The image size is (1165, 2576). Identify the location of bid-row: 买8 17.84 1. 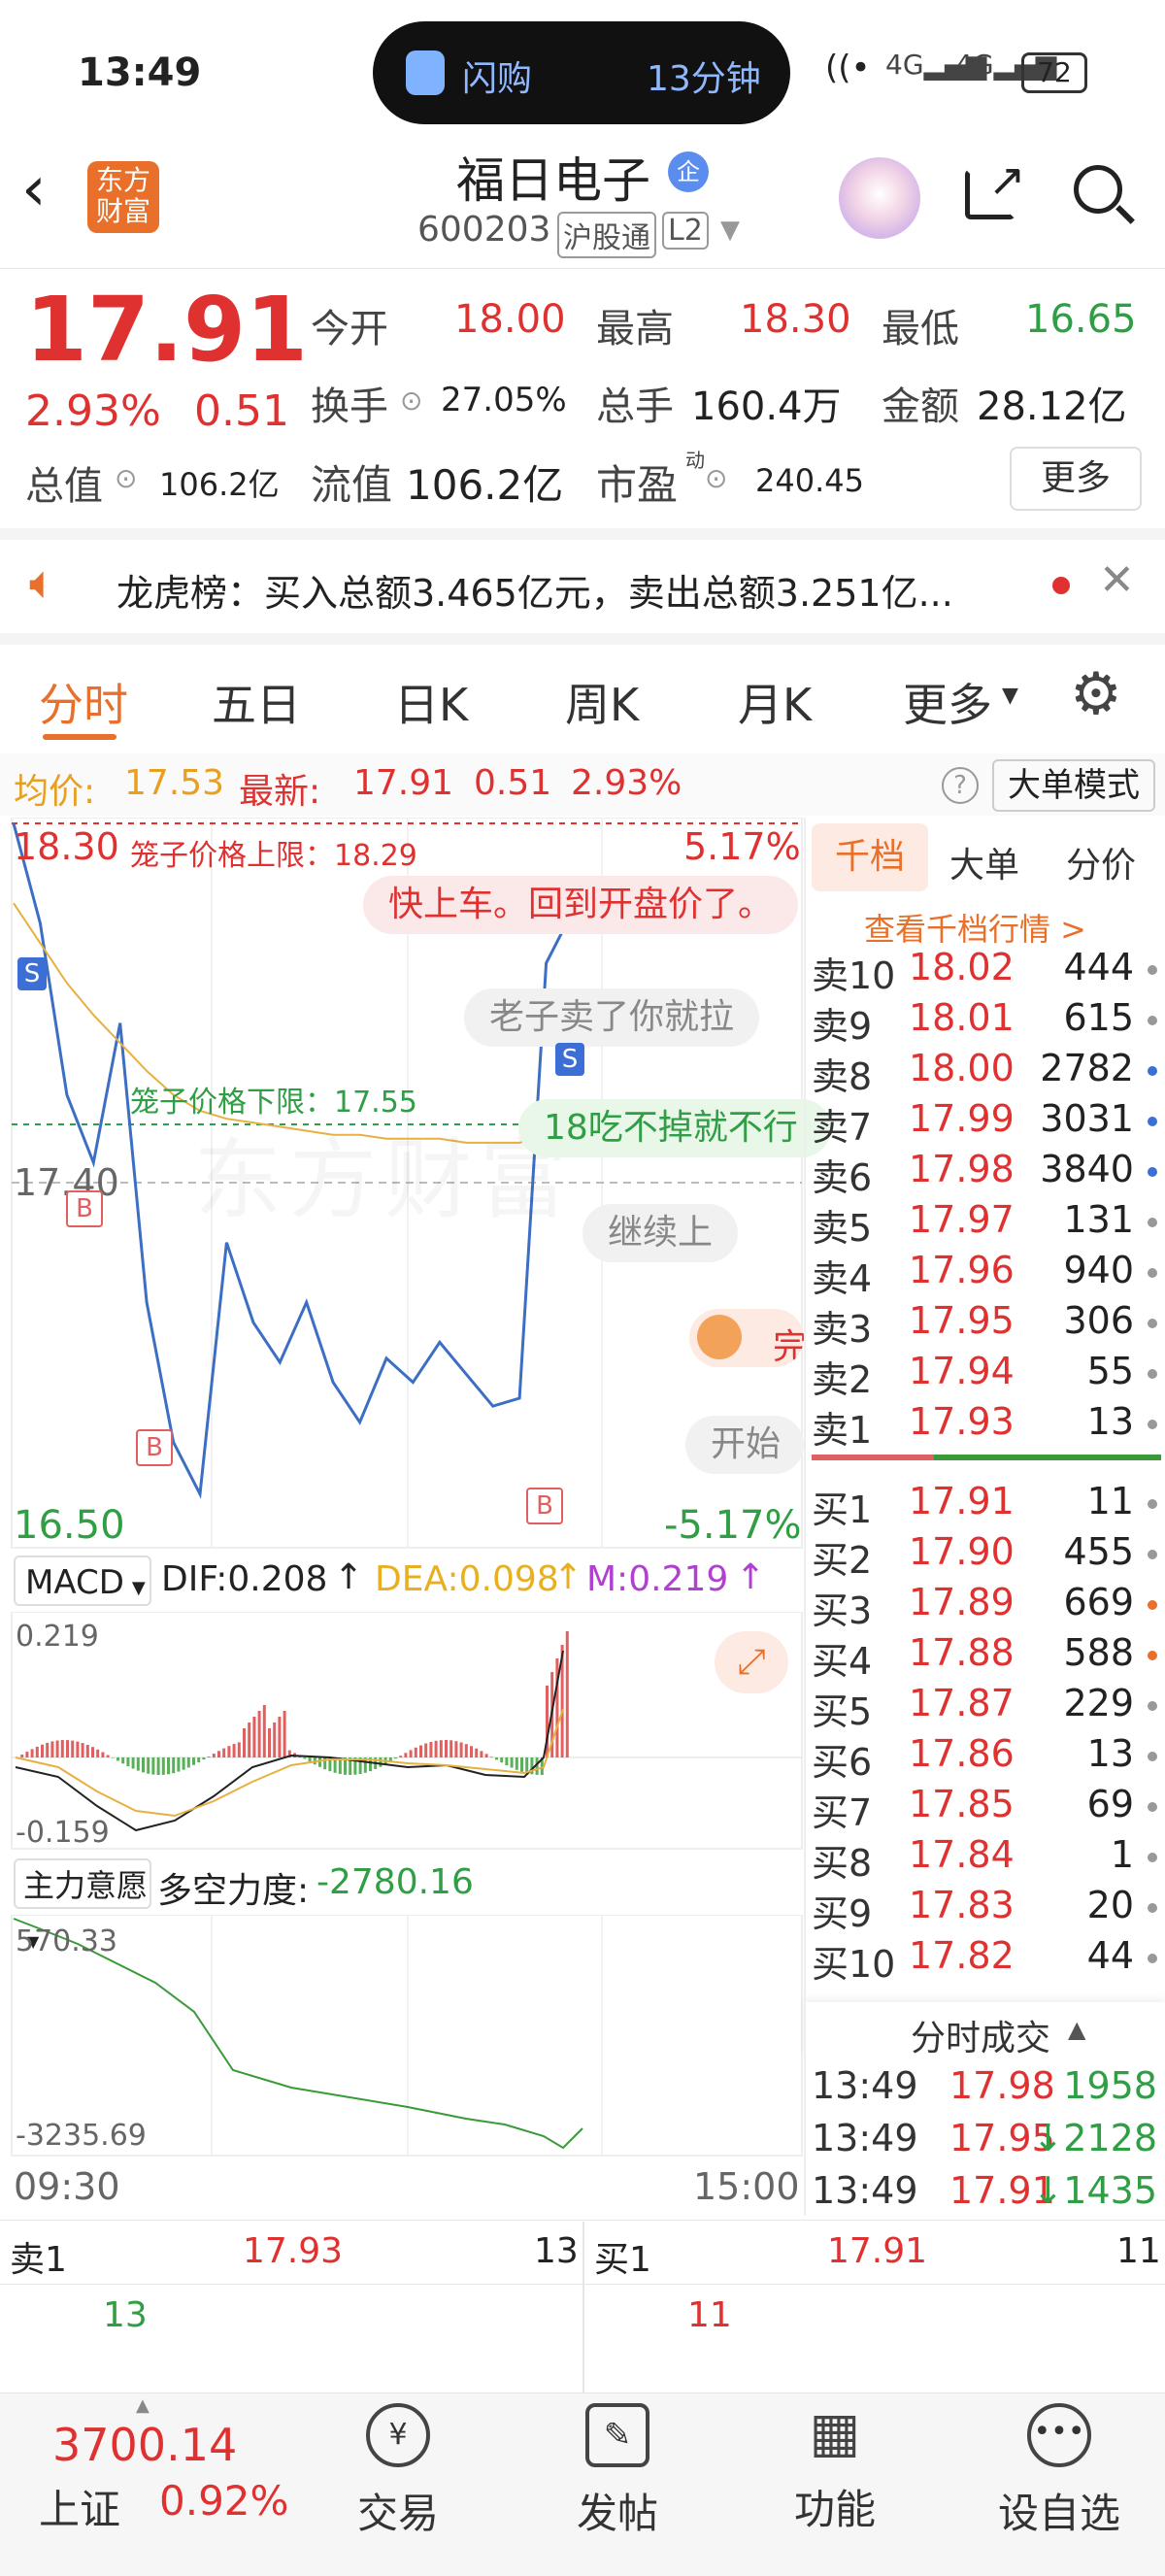
(986, 1859).